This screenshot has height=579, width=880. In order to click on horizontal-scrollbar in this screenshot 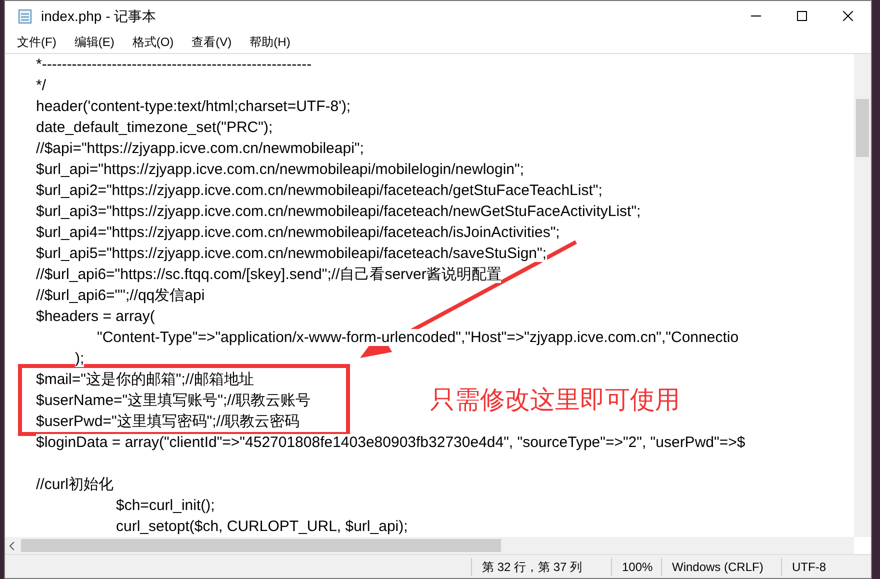, I will do `click(429, 545)`.